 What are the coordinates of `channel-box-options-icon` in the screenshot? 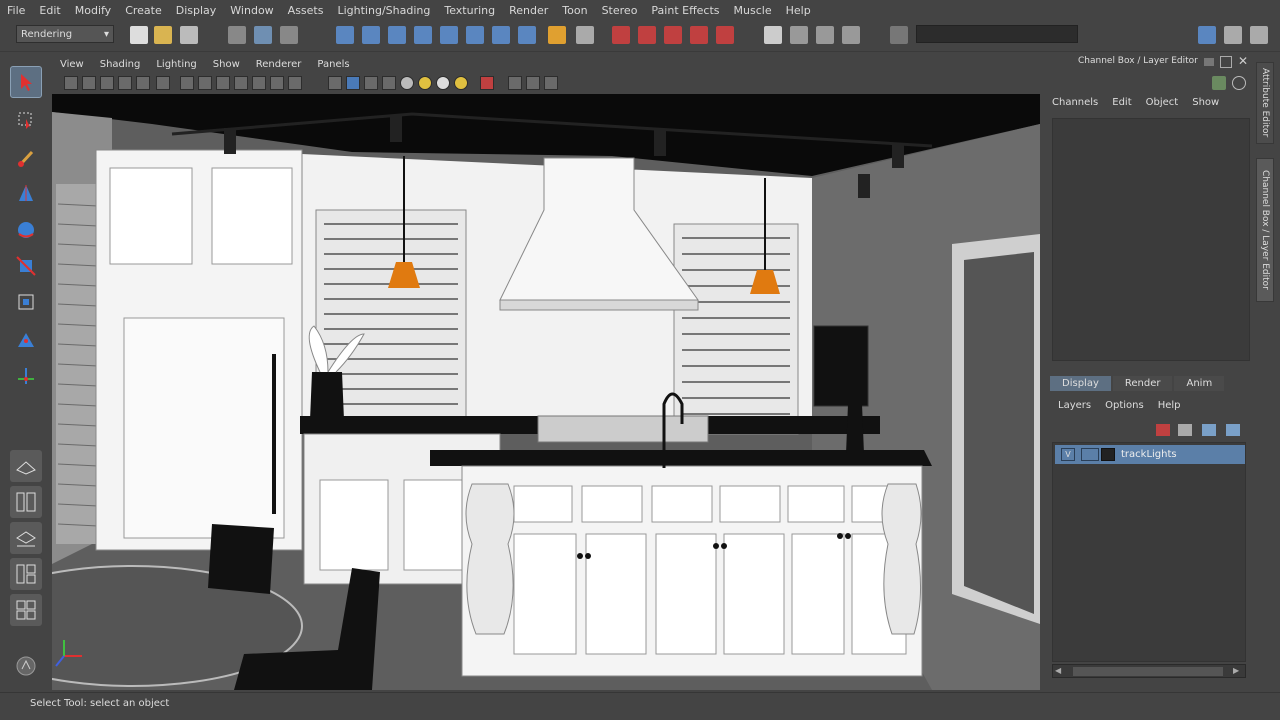 It's located at (1219, 83).